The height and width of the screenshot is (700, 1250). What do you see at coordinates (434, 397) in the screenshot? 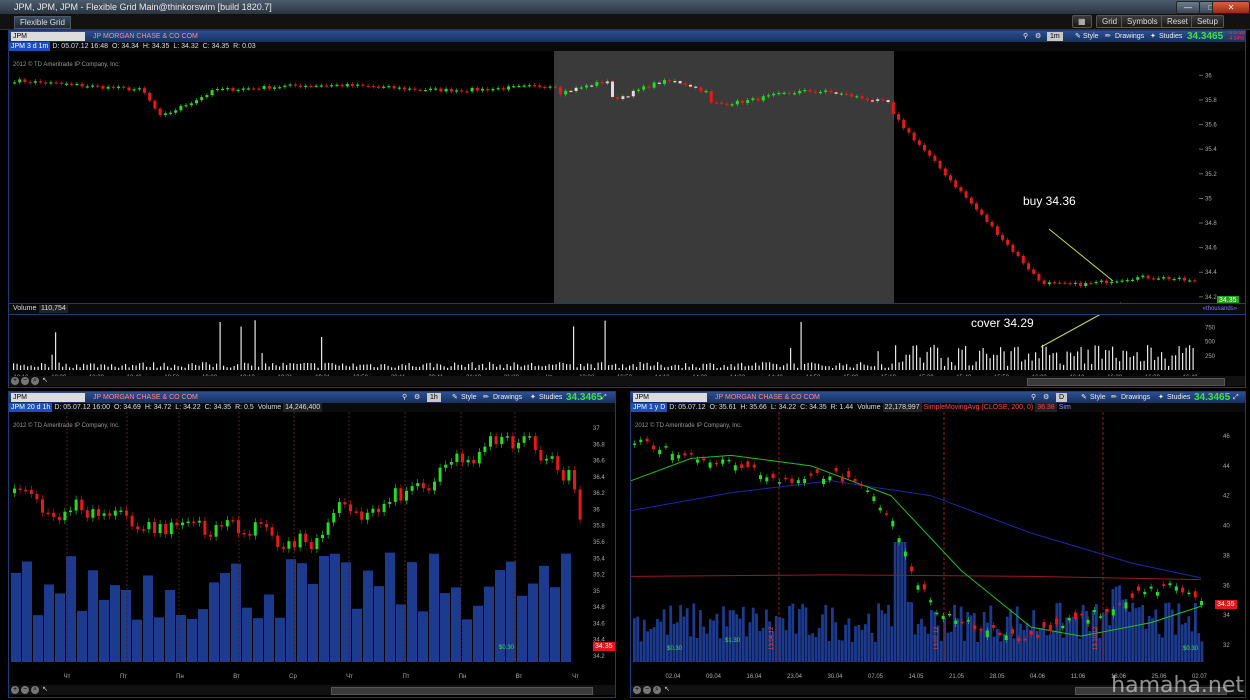
I see `aggregation-selector: 1h` at bounding box center [434, 397].